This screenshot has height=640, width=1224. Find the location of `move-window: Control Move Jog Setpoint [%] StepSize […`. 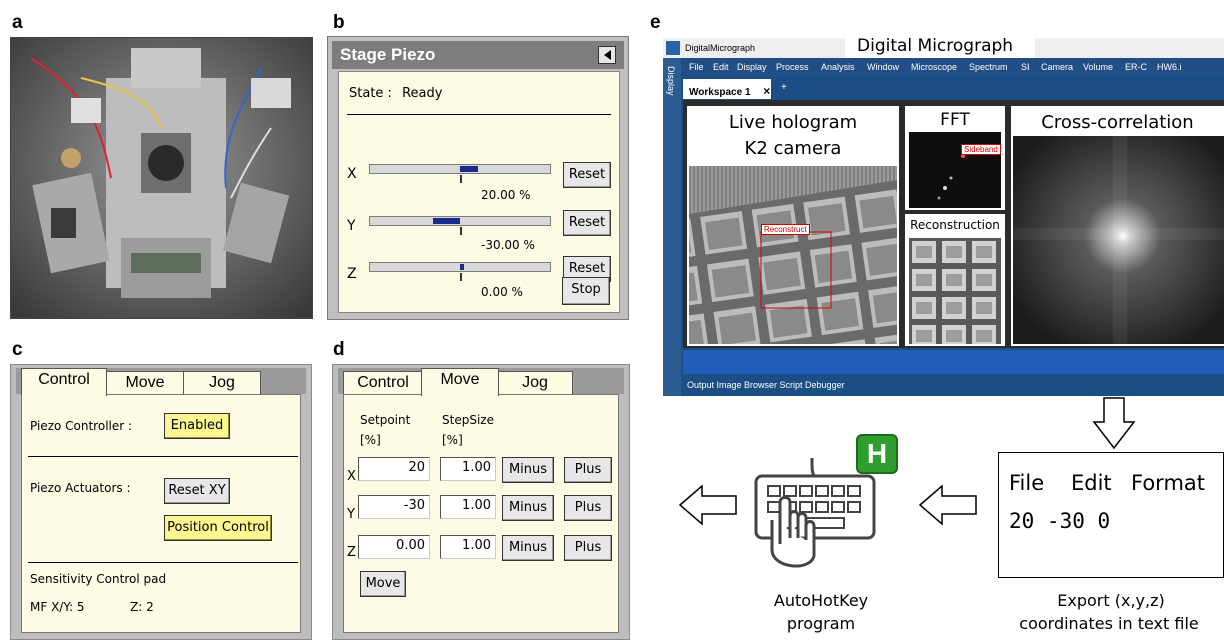

move-window: Control Move Jog Setpoint [%] StepSize [… is located at coordinates (481, 502).